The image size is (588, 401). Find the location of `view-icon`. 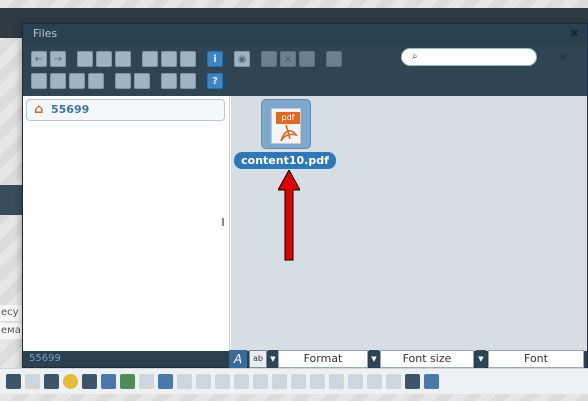

view-icon is located at coordinates (58, 81).